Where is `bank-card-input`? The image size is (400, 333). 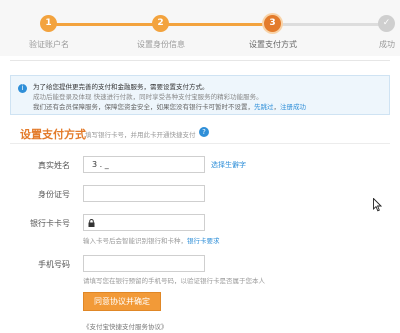 bank-card-input is located at coordinates (144, 222).